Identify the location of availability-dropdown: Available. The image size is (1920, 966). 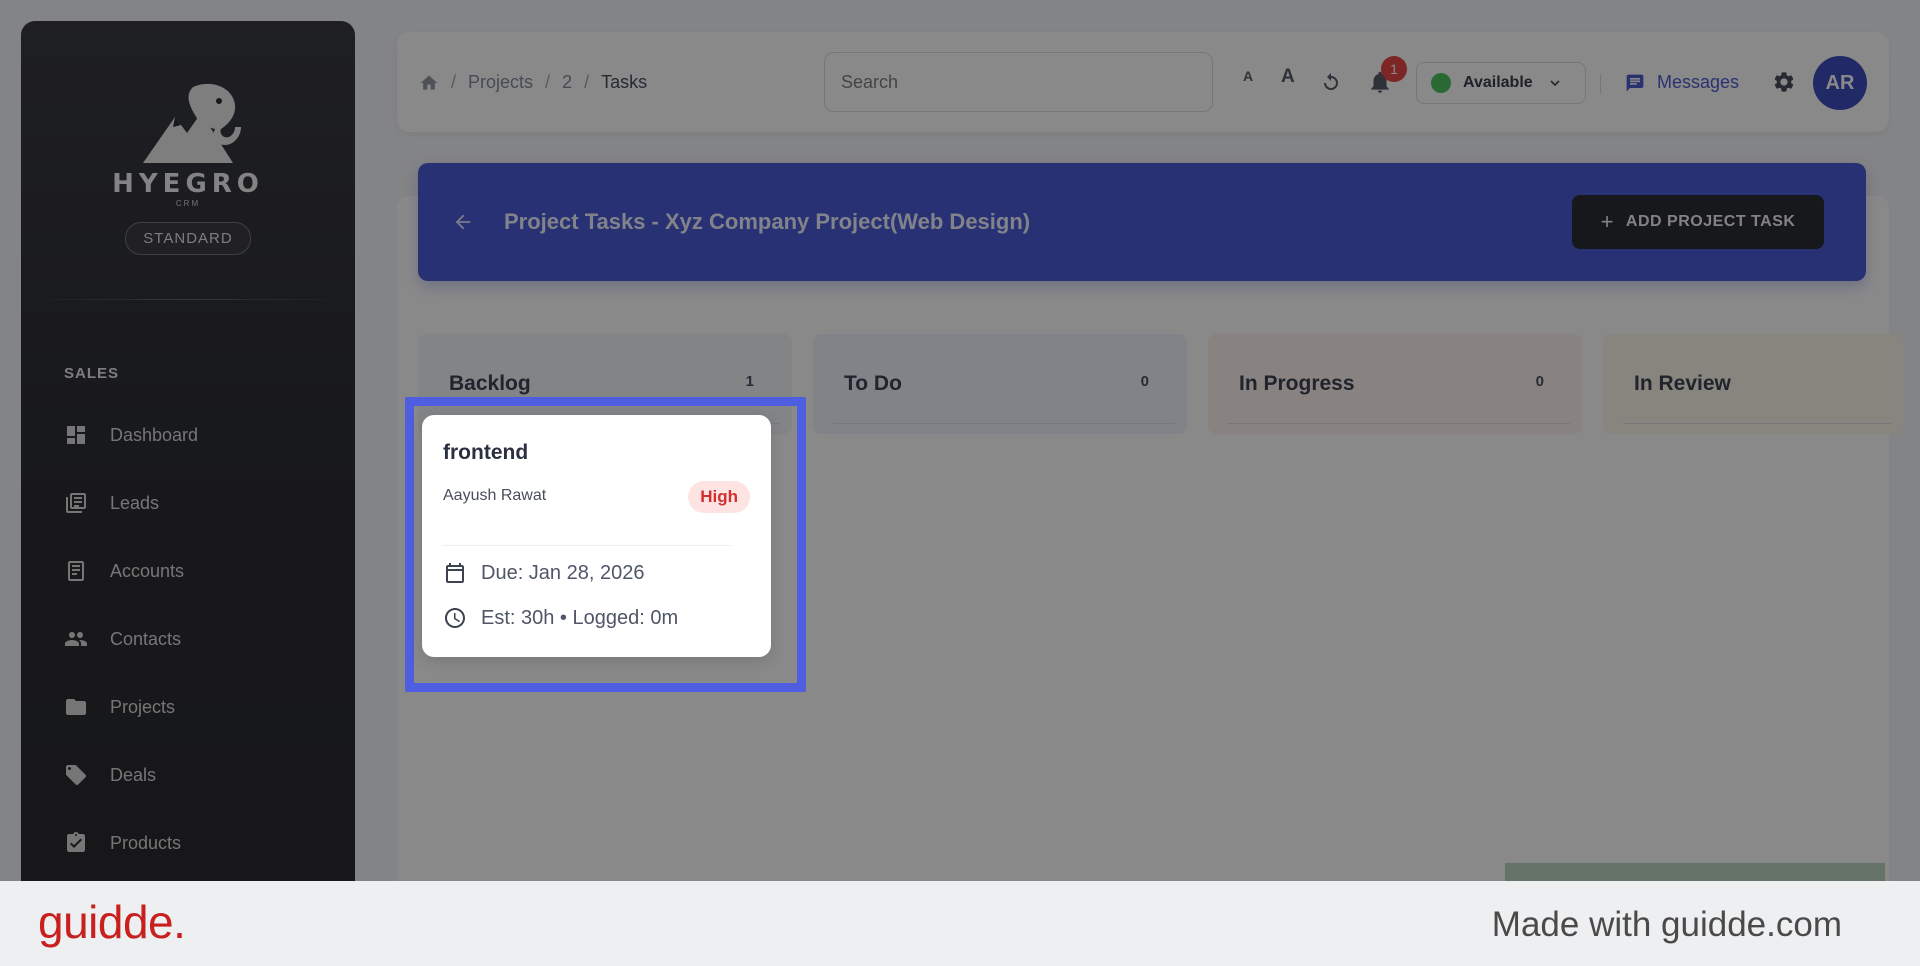
(1501, 83).